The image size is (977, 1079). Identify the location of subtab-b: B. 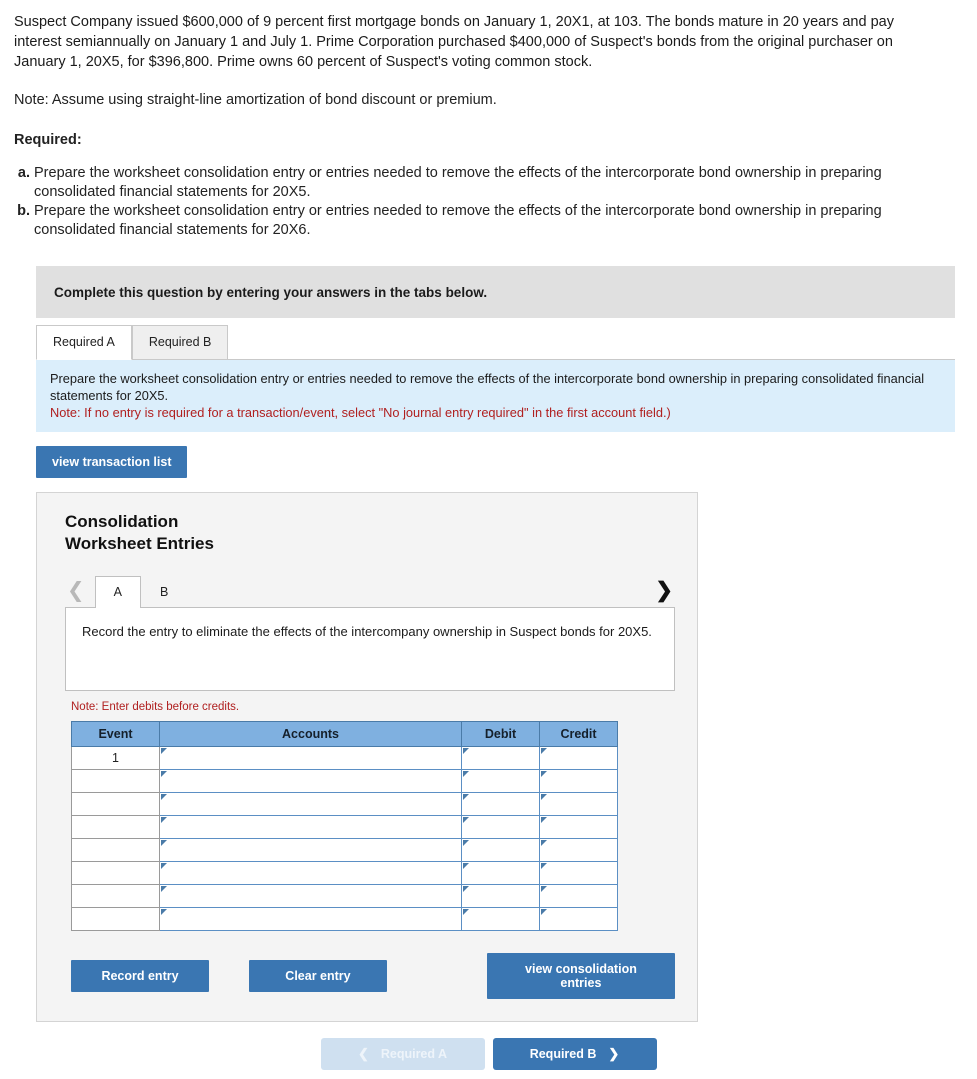
(164, 592).